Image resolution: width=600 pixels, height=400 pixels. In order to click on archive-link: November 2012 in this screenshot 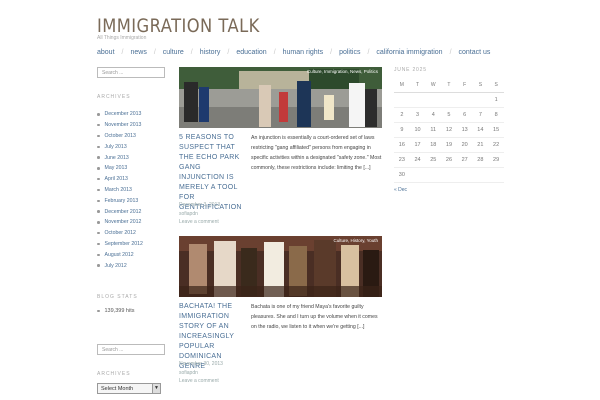, I will do `click(120, 222)`.